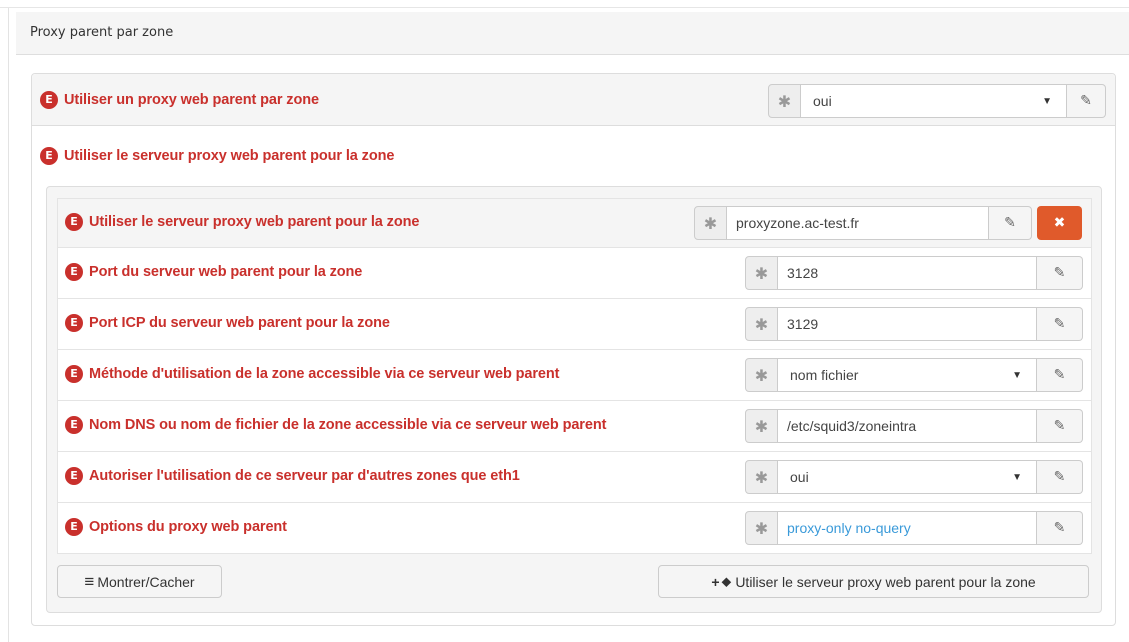  I want to click on close-icon: ✖, so click(1059, 223).